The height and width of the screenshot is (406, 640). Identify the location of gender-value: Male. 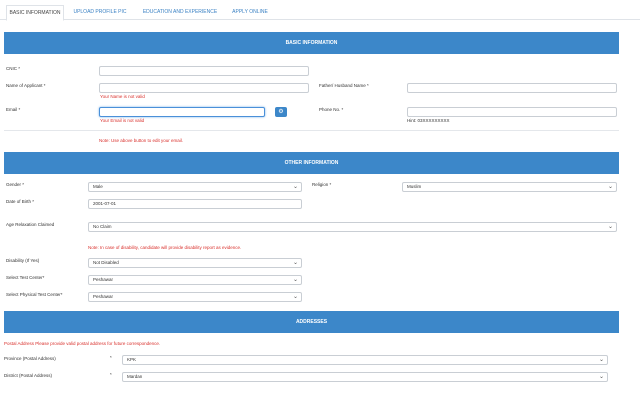
(98, 186).